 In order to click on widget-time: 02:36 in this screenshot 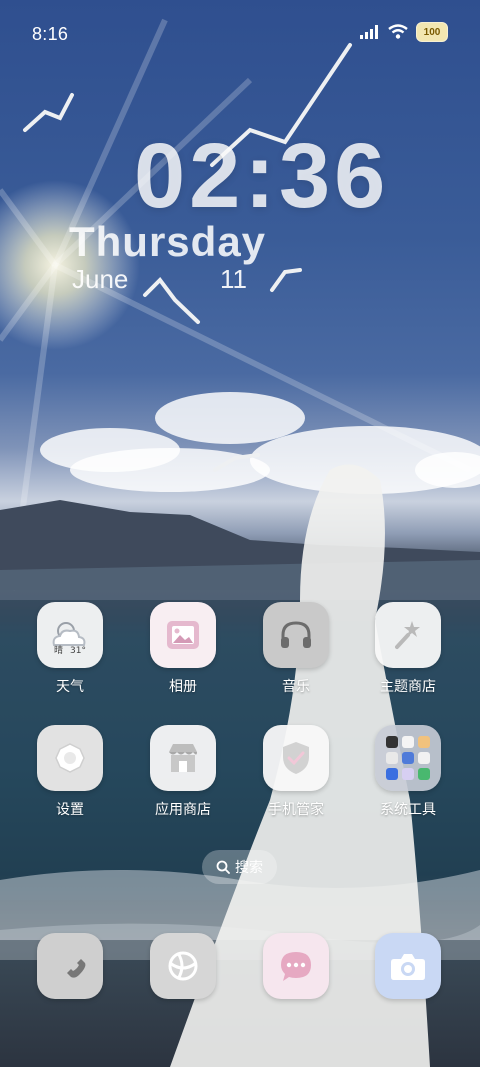, I will do `click(262, 176)`.